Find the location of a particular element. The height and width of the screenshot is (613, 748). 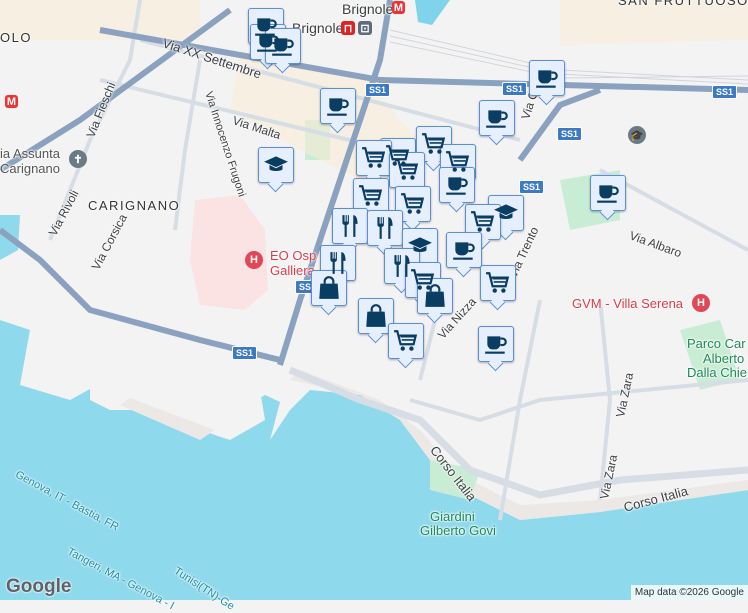

church-icon: ✝ is located at coordinates (78, 159).